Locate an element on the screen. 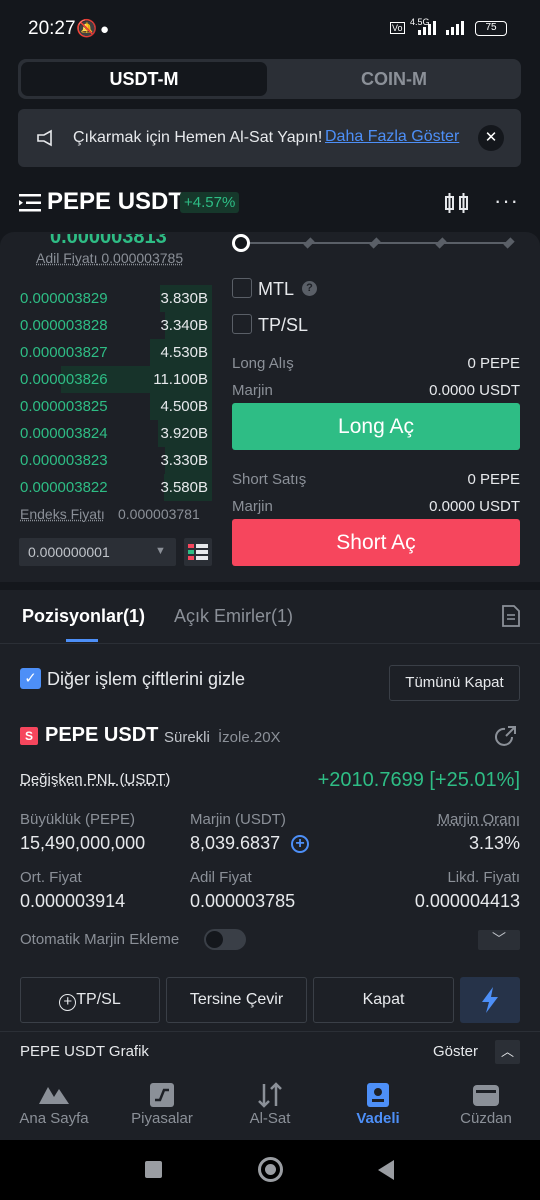 This screenshot has width=540, height=1200. chat-icon: ● is located at coordinates (105, 29).